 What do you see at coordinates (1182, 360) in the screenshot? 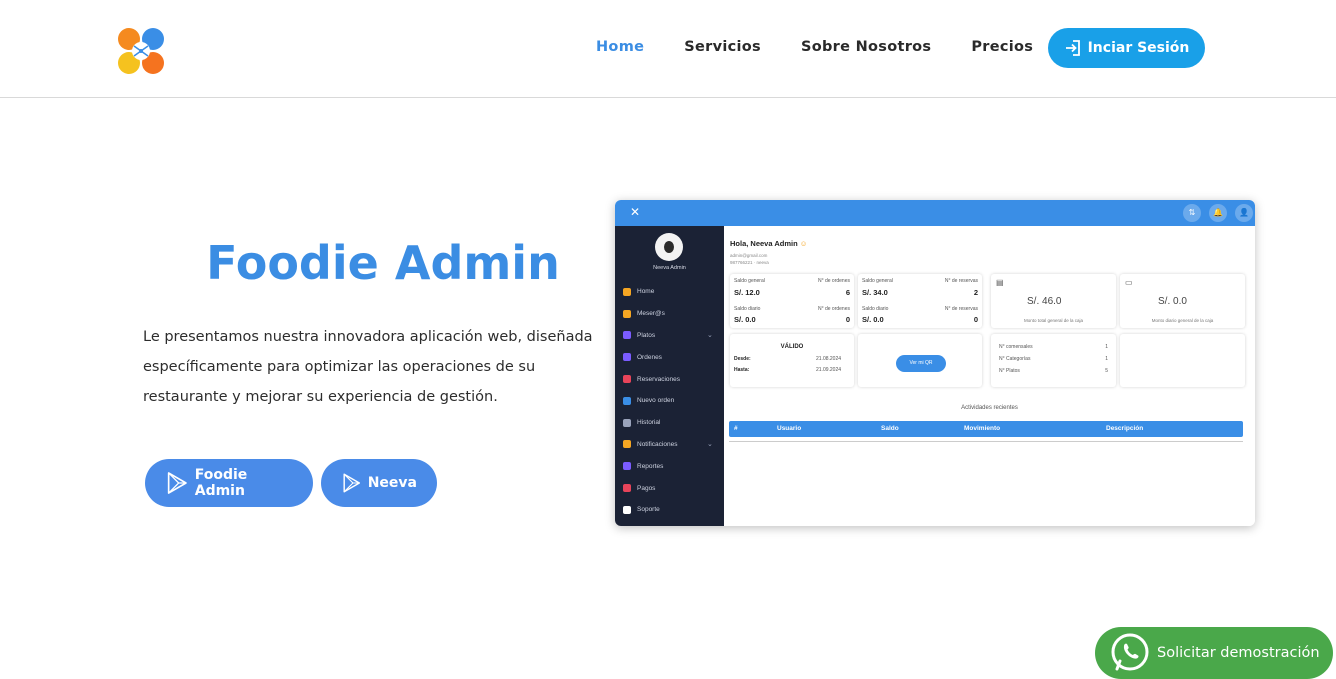
I see `empty-card` at bounding box center [1182, 360].